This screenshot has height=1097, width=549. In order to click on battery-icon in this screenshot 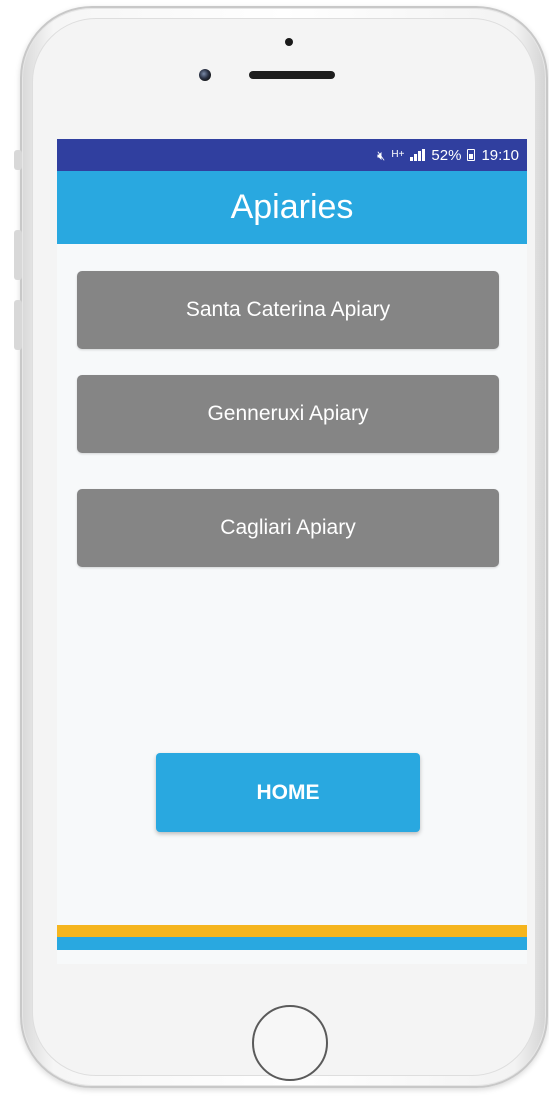, I will do `click(471, 155)`.